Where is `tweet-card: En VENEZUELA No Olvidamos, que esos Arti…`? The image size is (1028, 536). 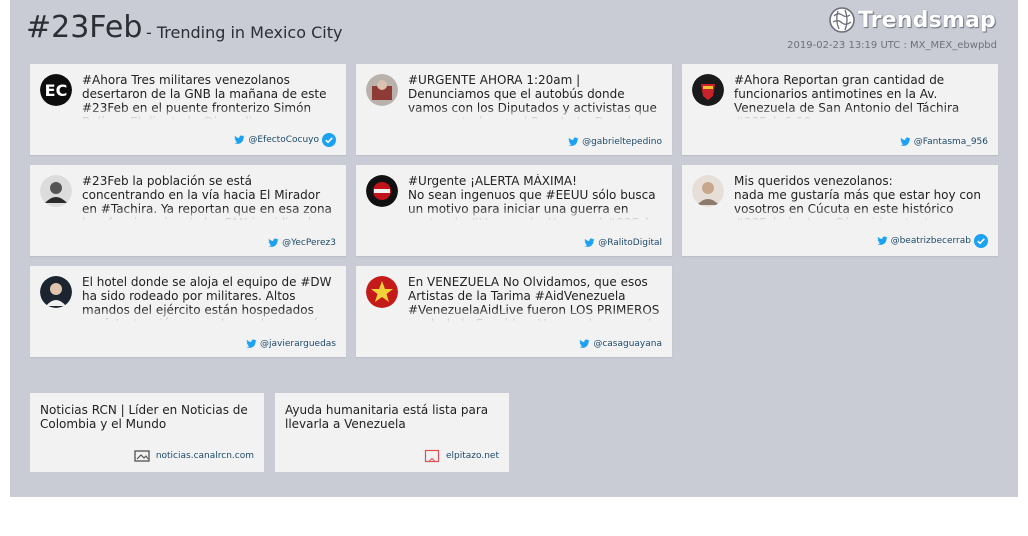
tweet-card: En VENEZUELA No Olvidamos, que esos Arti… is located at coordinates (514, 311).